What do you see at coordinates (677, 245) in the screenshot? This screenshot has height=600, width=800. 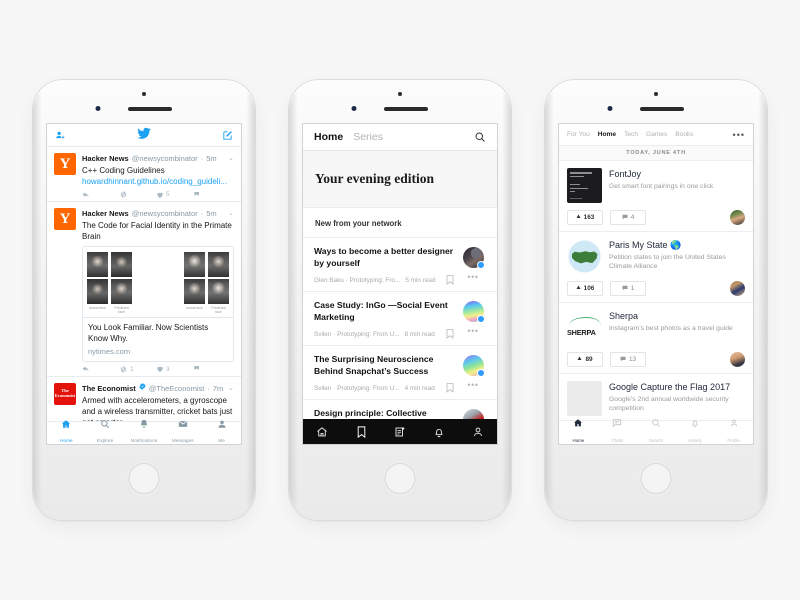 I see `product-name: Paris My State 🌎` at bounding box center [677, 245].